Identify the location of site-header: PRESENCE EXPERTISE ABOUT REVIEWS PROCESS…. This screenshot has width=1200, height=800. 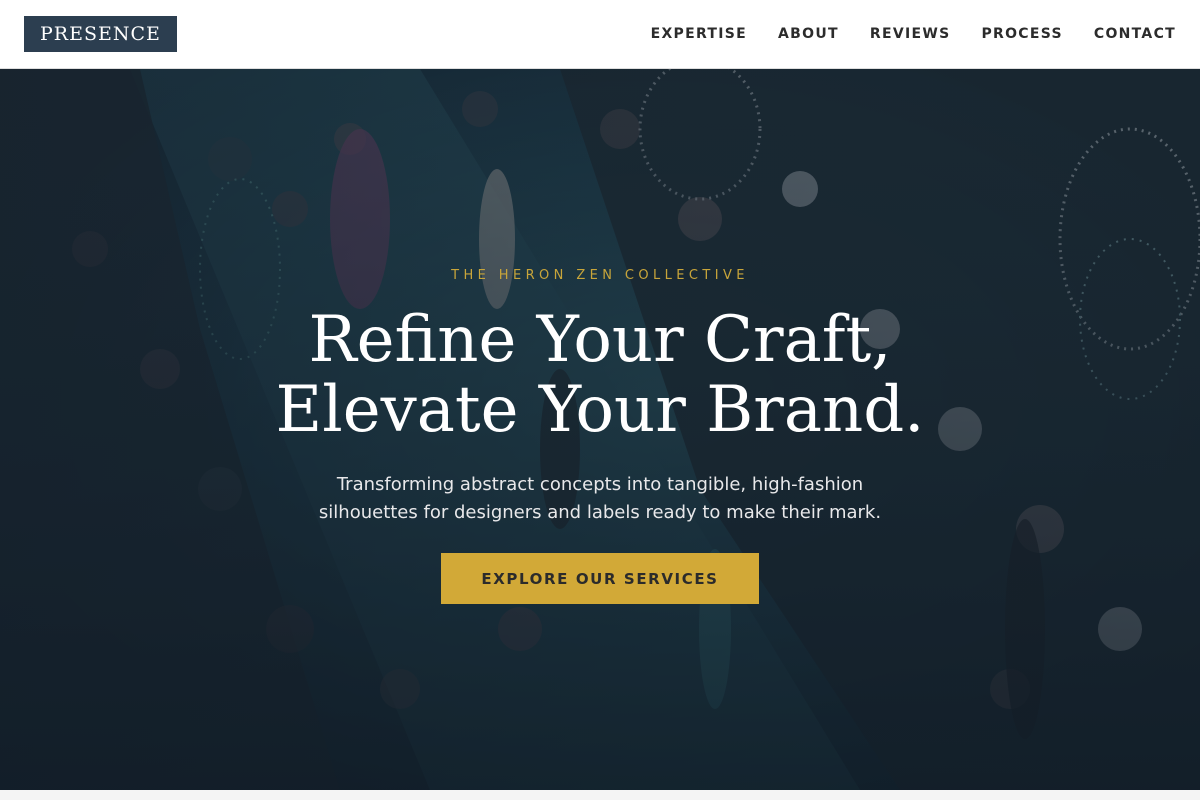
(600, 34).